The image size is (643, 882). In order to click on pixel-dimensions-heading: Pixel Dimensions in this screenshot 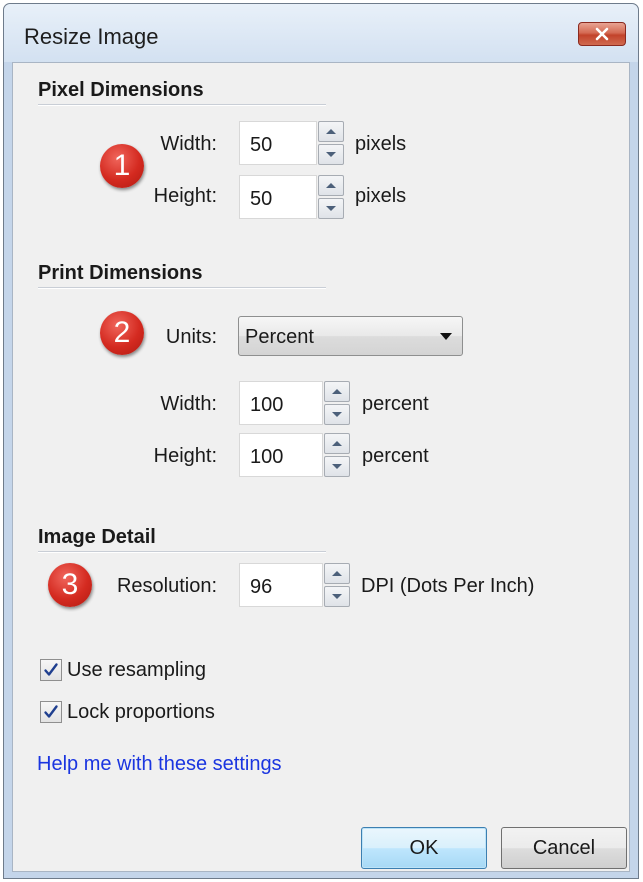, I will do `click(121, 90)`.